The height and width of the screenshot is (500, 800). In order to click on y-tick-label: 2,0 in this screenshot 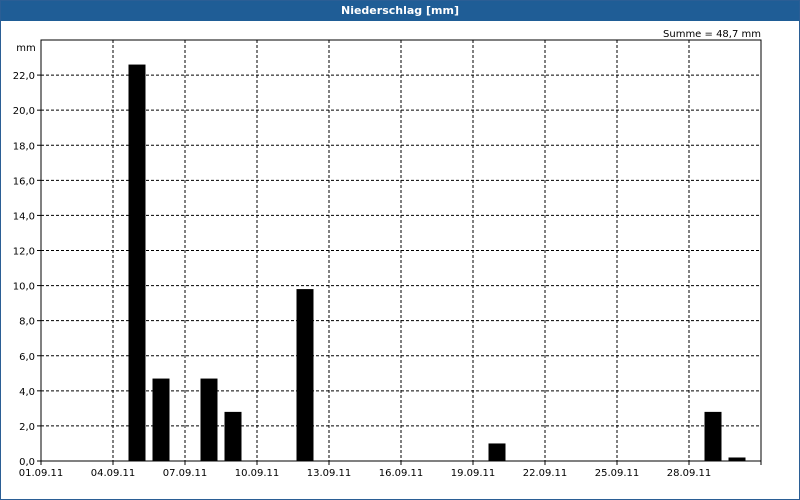, I will do `click(27, 427)`.